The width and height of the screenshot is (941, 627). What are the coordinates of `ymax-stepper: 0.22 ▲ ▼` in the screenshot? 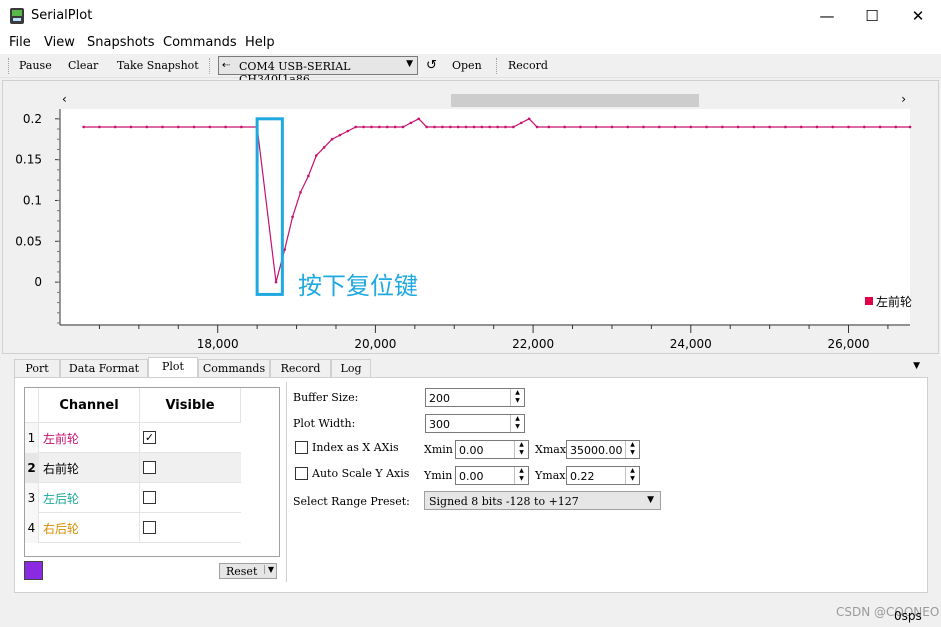 It's located at (603, 475).